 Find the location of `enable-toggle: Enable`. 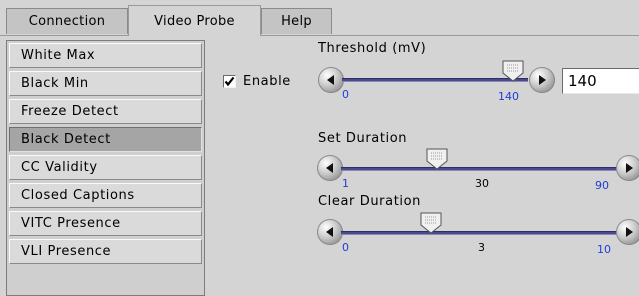

enable-toggle: Enable is located at coordinates (257, 81).